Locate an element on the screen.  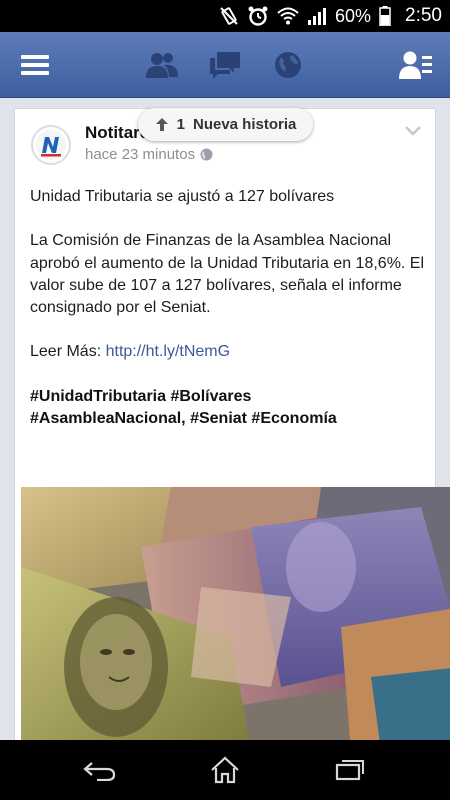
post-options-button is located at coordinates (413, 132).